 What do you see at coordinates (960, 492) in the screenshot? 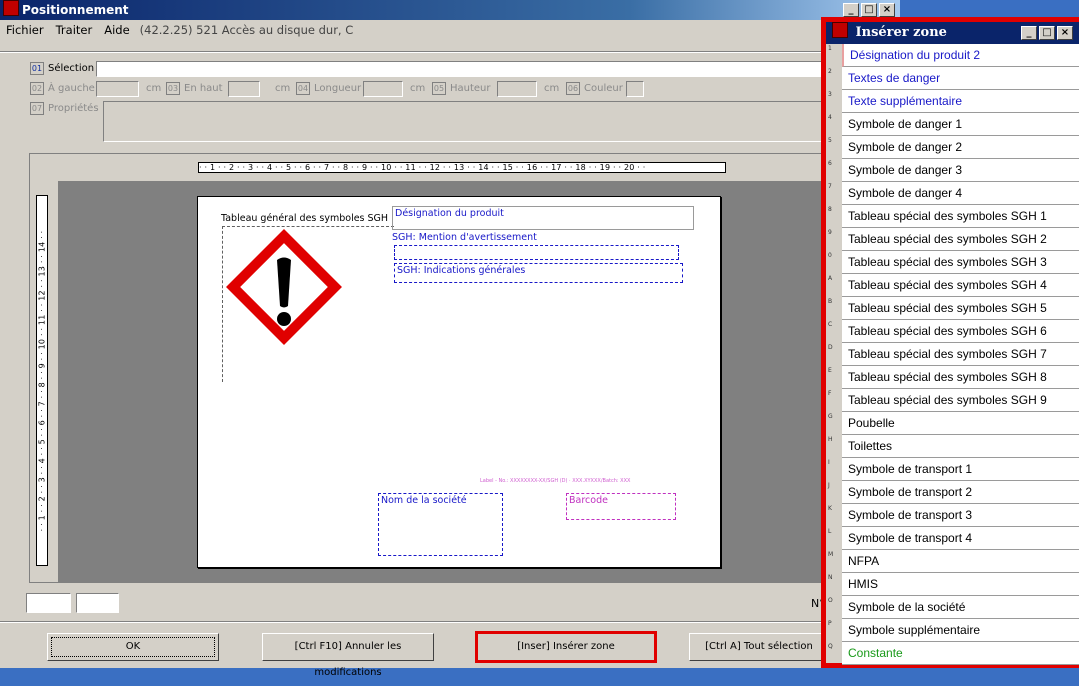
I see `insert-zone-item-label: Symbole de transport 2` at bounding box center [960, 492].